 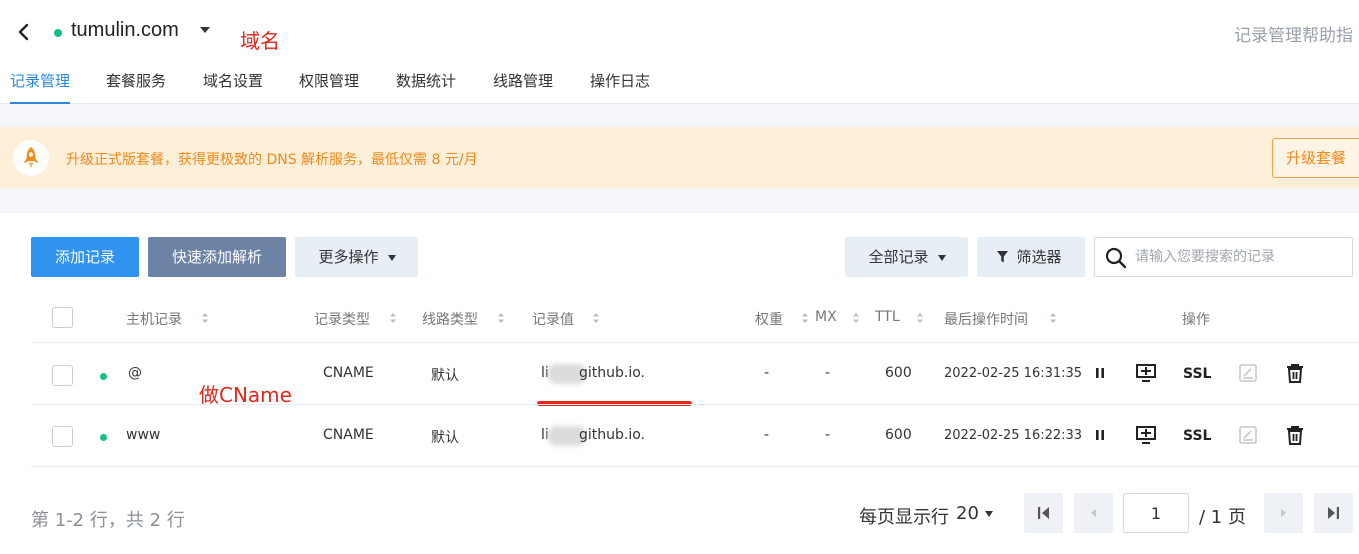 What do you see at coordinates (620, 87) in the screenshot?
I see `tab-operation-log: 操作日志` at bounding box center [620, 87].